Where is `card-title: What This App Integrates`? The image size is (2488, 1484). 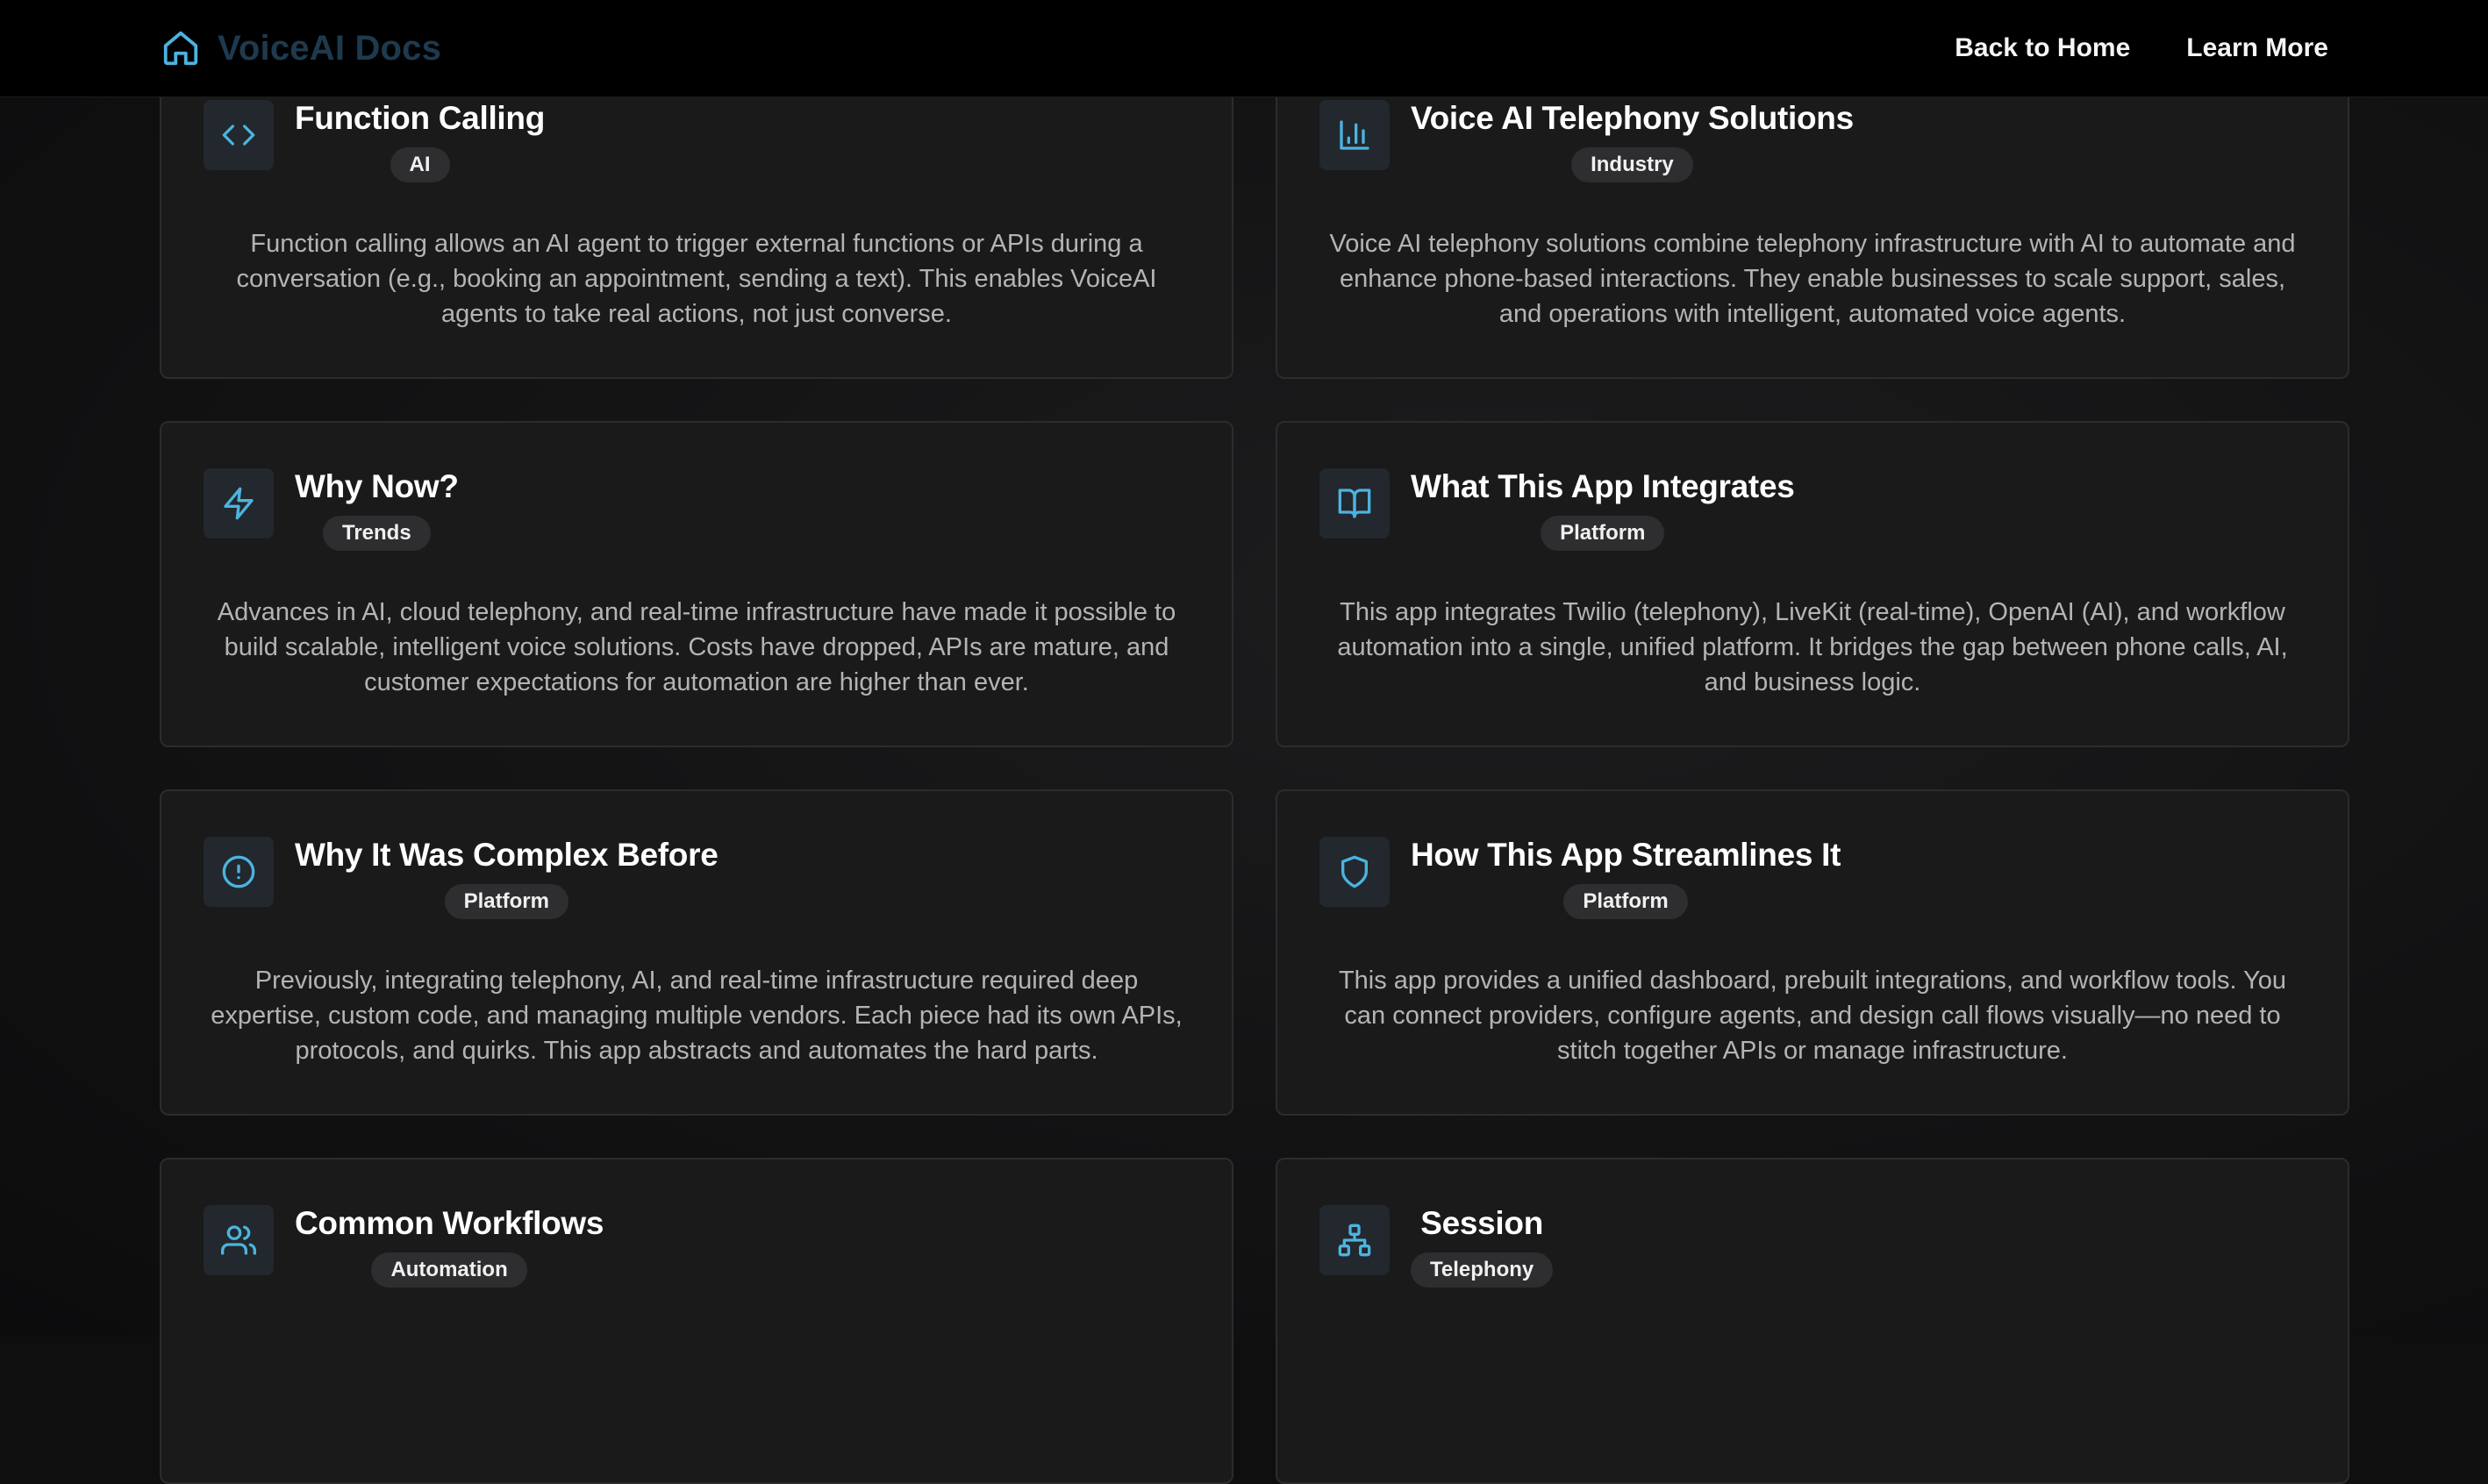 card-title: What This App Integrates is located at coordinates (1603, 486).